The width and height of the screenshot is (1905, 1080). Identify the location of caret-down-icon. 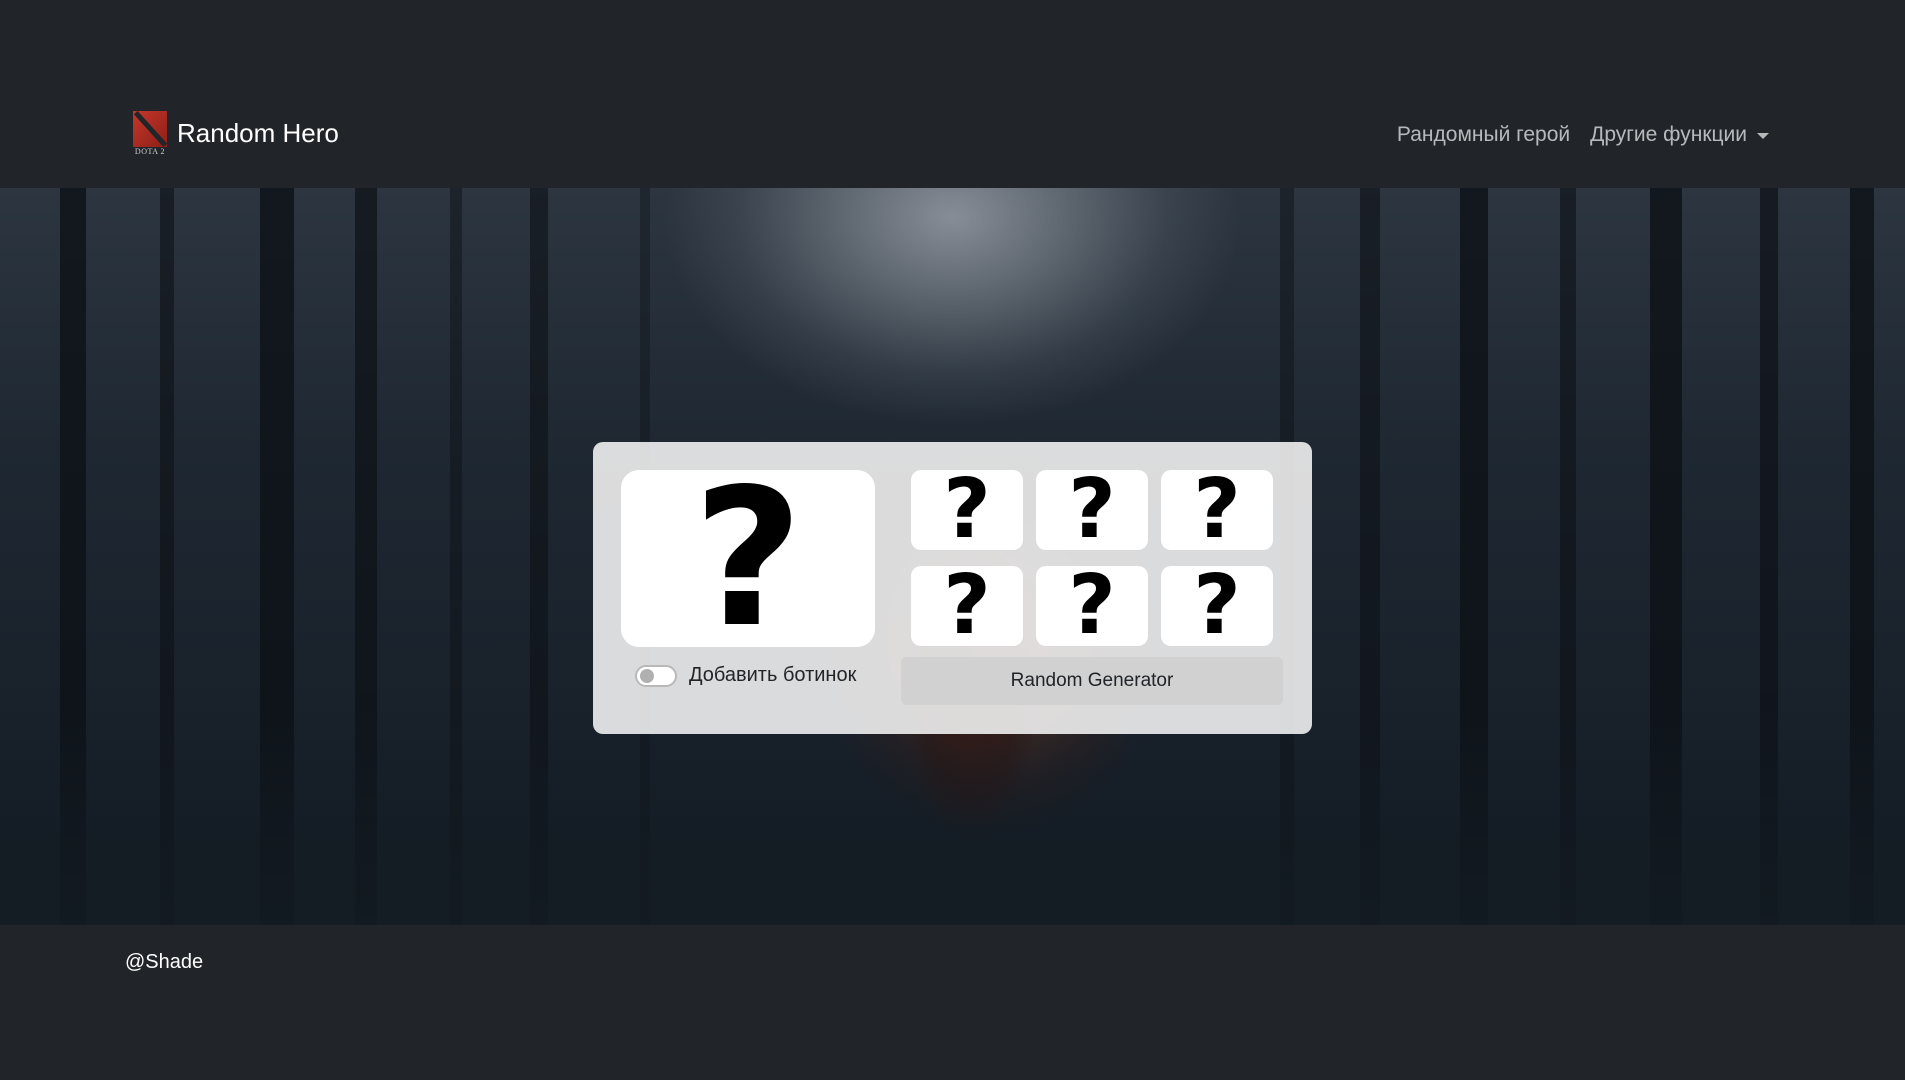
(1763, 136).